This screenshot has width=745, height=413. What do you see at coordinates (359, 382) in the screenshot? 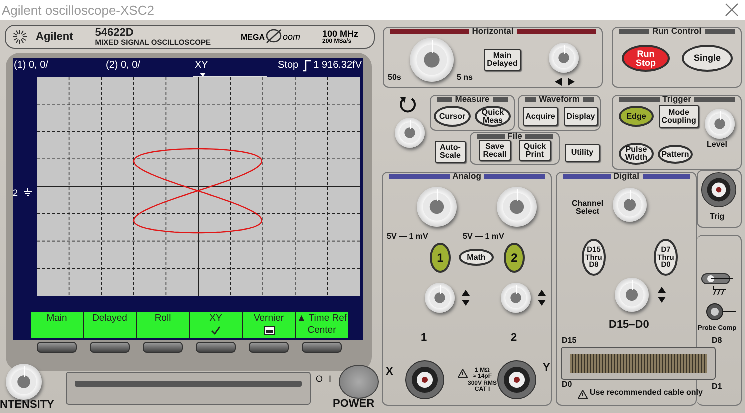
I see `power-button` at bounding box center [359, 382].